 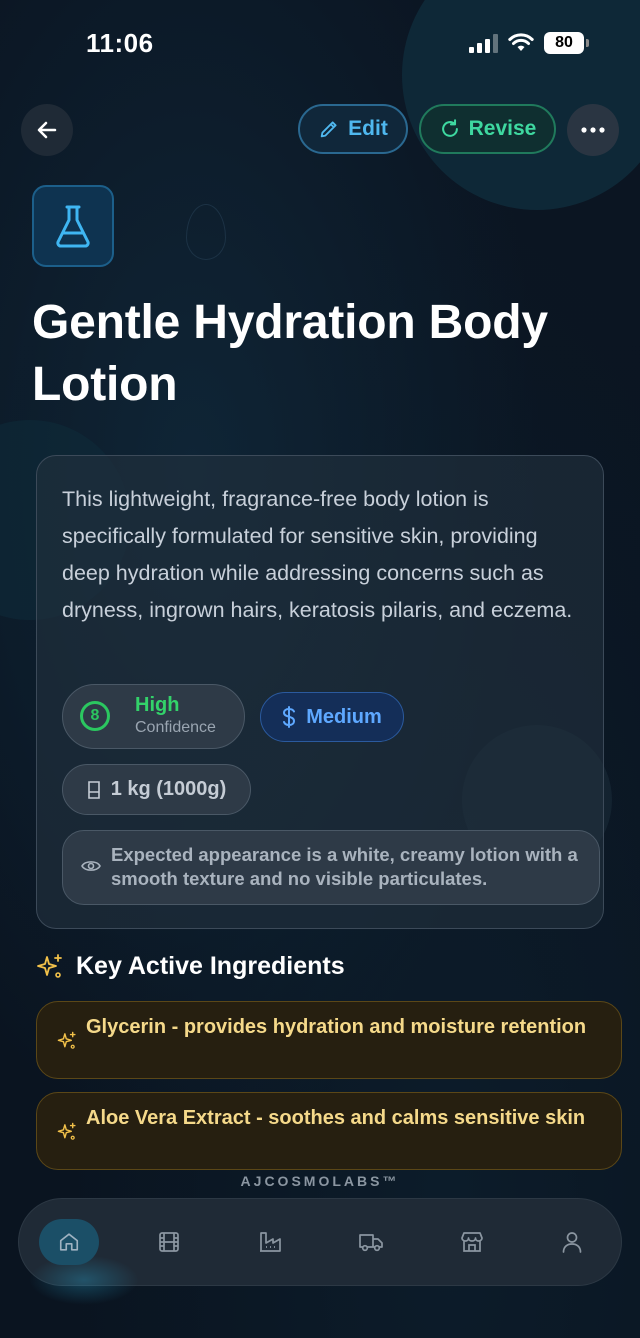 I want to click on nav-truck, so click(x=371, y=1242).